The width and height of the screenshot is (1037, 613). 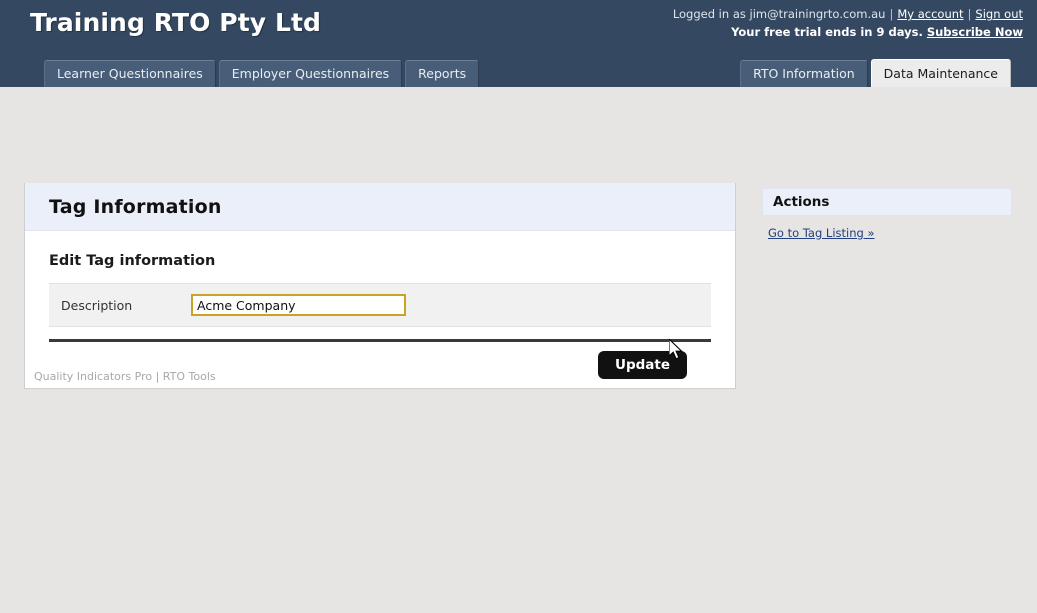 What do you see at coordinates (940, 73) in the screenshot?
I see `tab-data-maintenance: Data Maintenance` at bounding box center [940, 73].